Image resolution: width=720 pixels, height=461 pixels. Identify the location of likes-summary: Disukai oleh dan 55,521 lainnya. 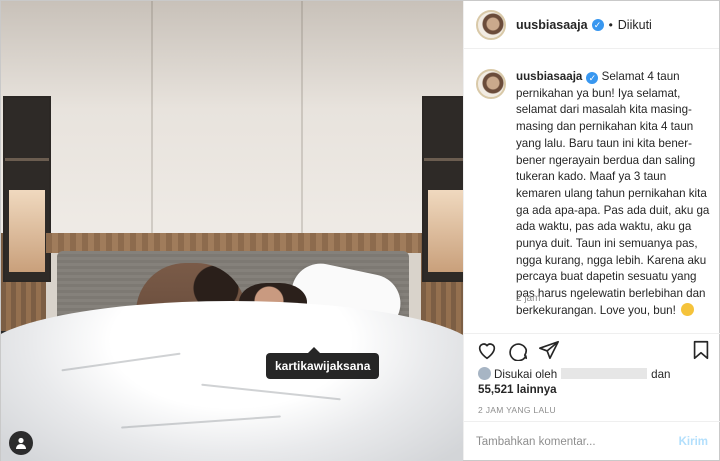
(593, 382).